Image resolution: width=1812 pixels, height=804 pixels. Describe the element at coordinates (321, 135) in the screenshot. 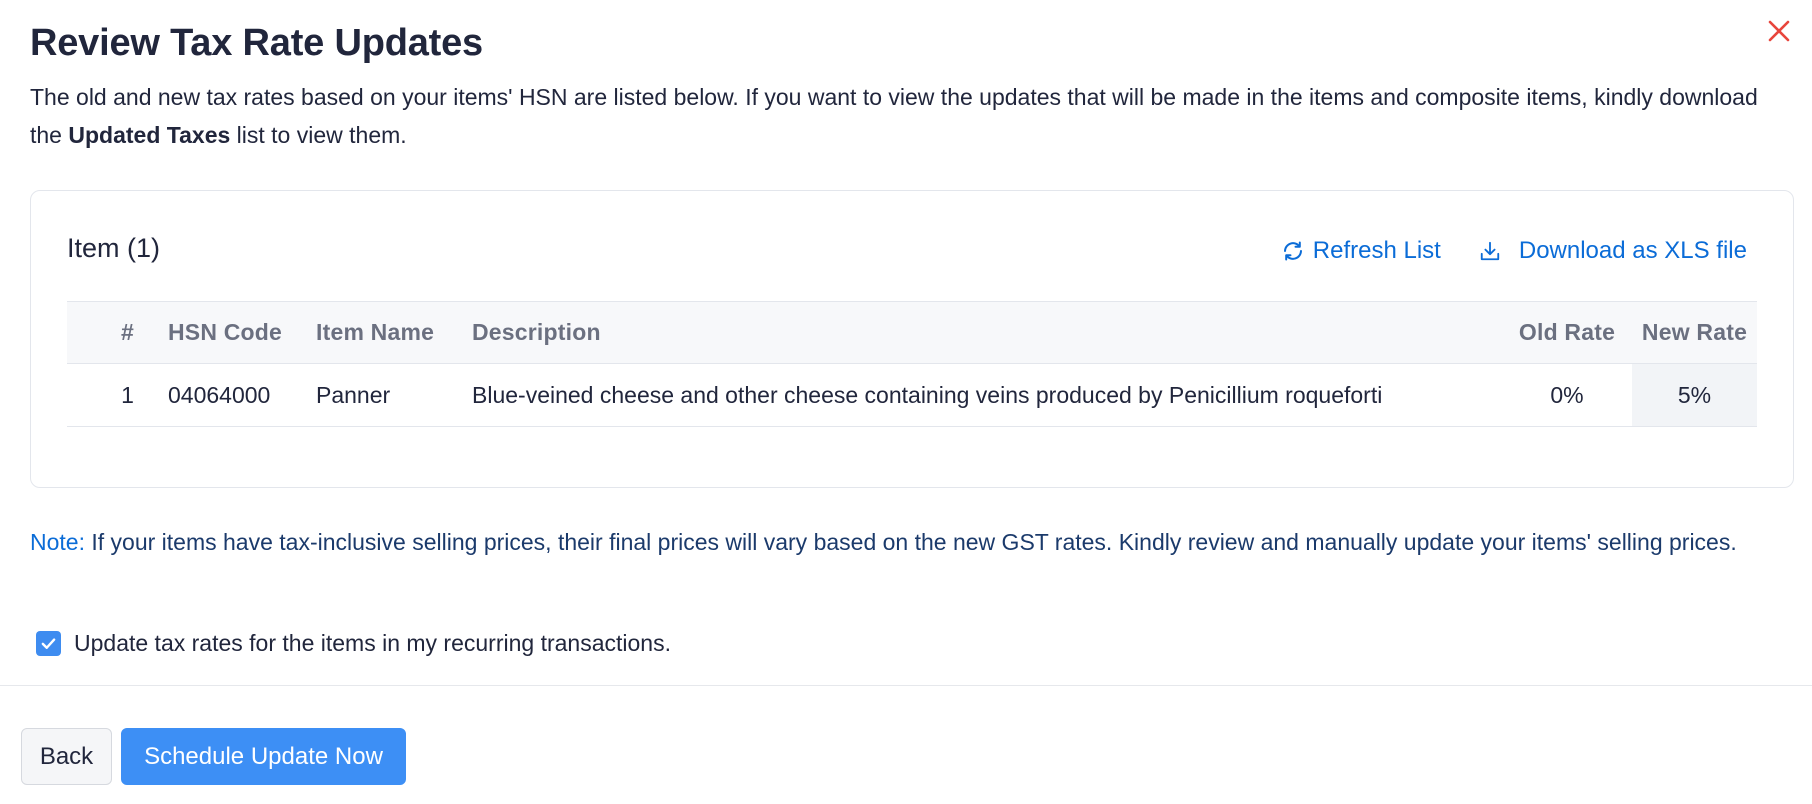

I see `intro-text-tail: list to view them.` at that location.